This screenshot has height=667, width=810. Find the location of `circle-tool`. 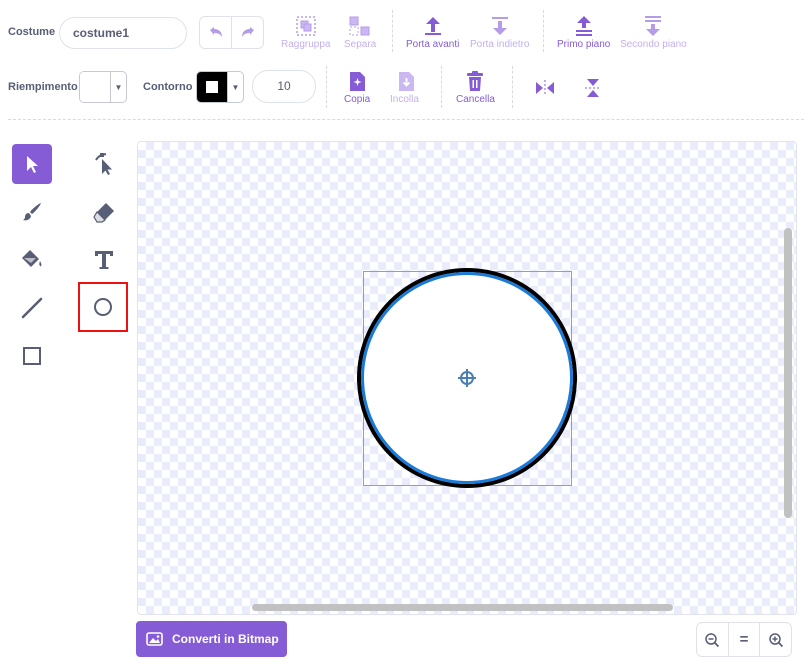

circle-tool is located at coordinates (103, 307).